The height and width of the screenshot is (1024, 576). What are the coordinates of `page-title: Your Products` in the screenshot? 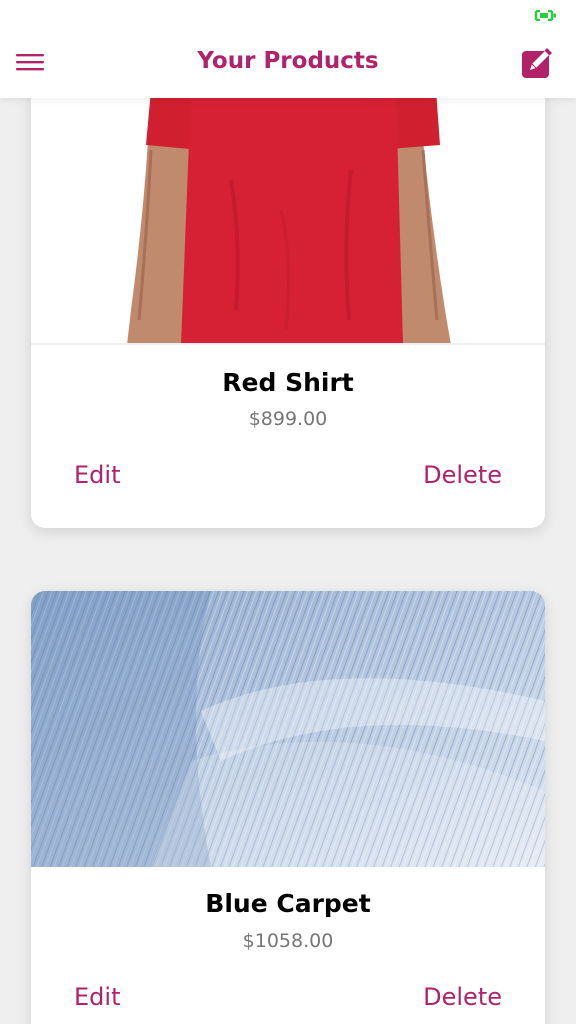 It's located at (288, 61).